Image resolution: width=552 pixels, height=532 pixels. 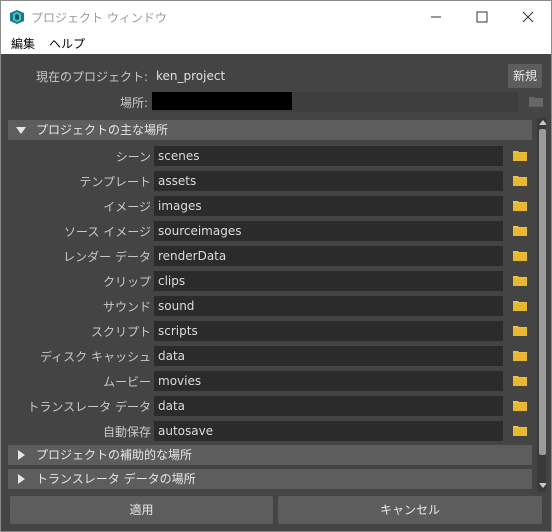 I want to click on section-secondary-locations: プロジェクトの補助的な場所, so click(x=270, y=455).